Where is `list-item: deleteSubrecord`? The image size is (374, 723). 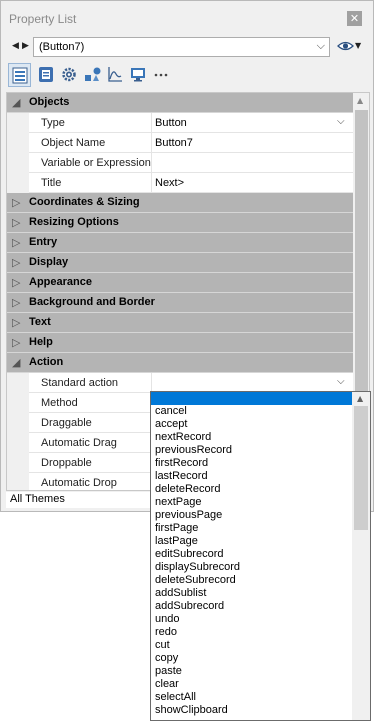 list-item: deleteSubrecord is located at coordinates (195, 580).